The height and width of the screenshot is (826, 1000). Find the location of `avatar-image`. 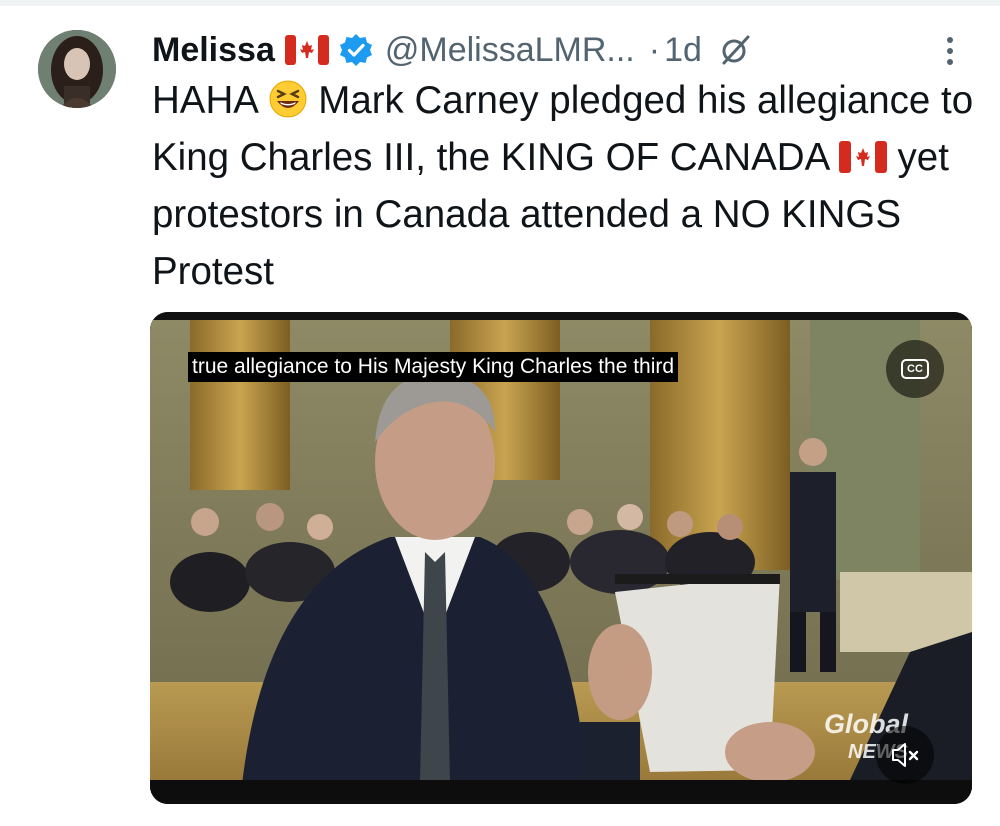

avatar-image is located at coordinates (77, 69).